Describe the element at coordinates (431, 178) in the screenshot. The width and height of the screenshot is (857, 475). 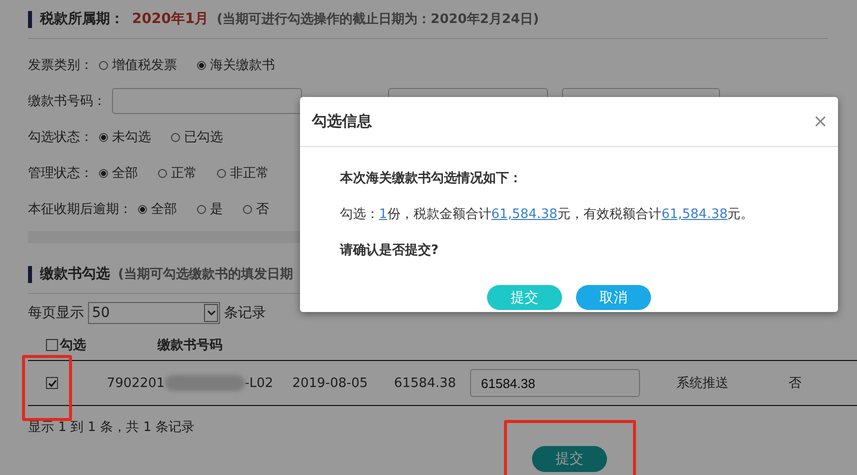
I see `dialog-heading: 本次海关缴款书勾选情况如下：` at that location.